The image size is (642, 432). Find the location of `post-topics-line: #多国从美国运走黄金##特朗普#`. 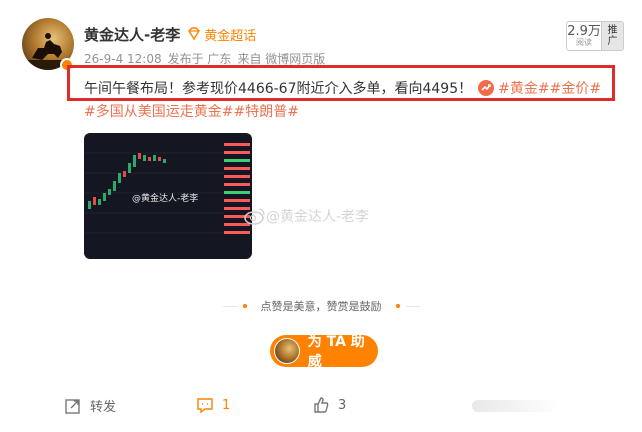

post-topics-line: #多国从美国运走黄金##特朗普# is located at coordinates (191, 111).